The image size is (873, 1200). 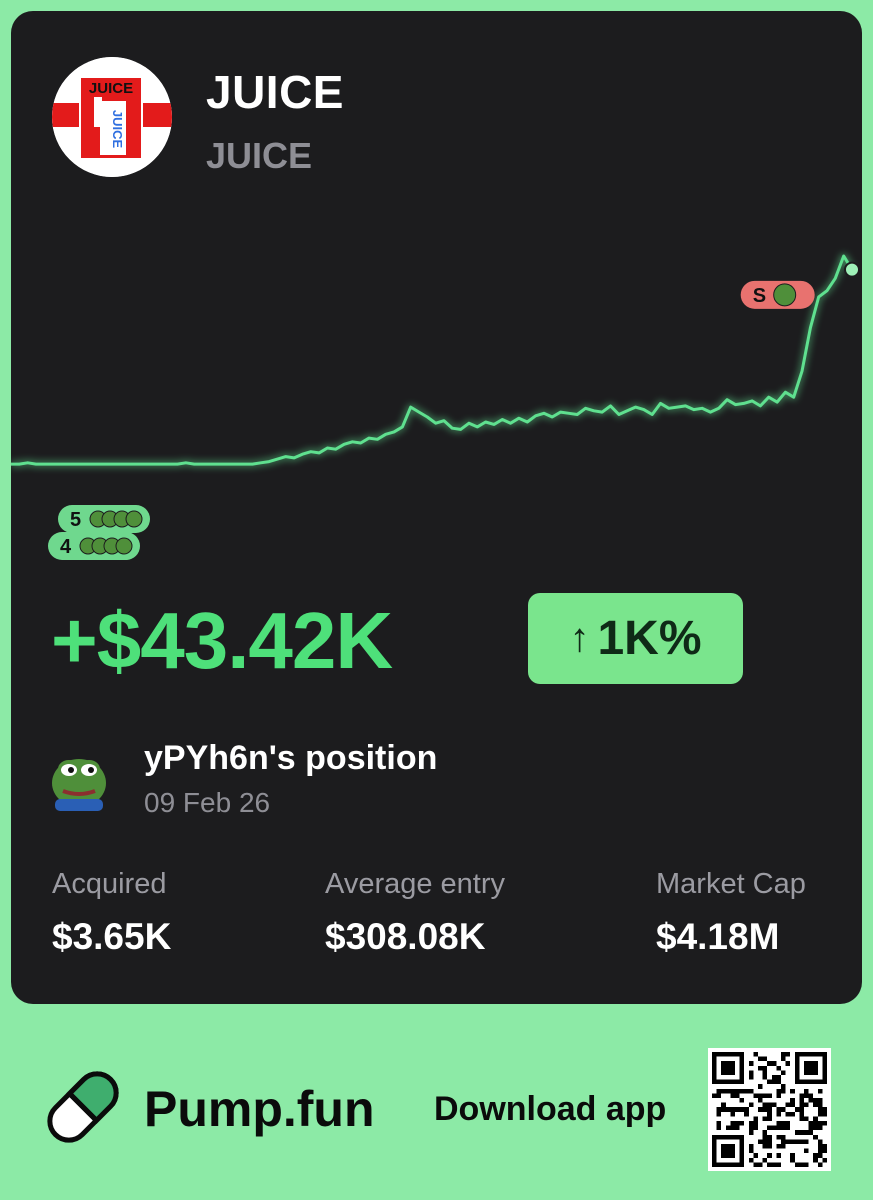 I want to click on buy-marker: 5, so click(x=104, y=519).